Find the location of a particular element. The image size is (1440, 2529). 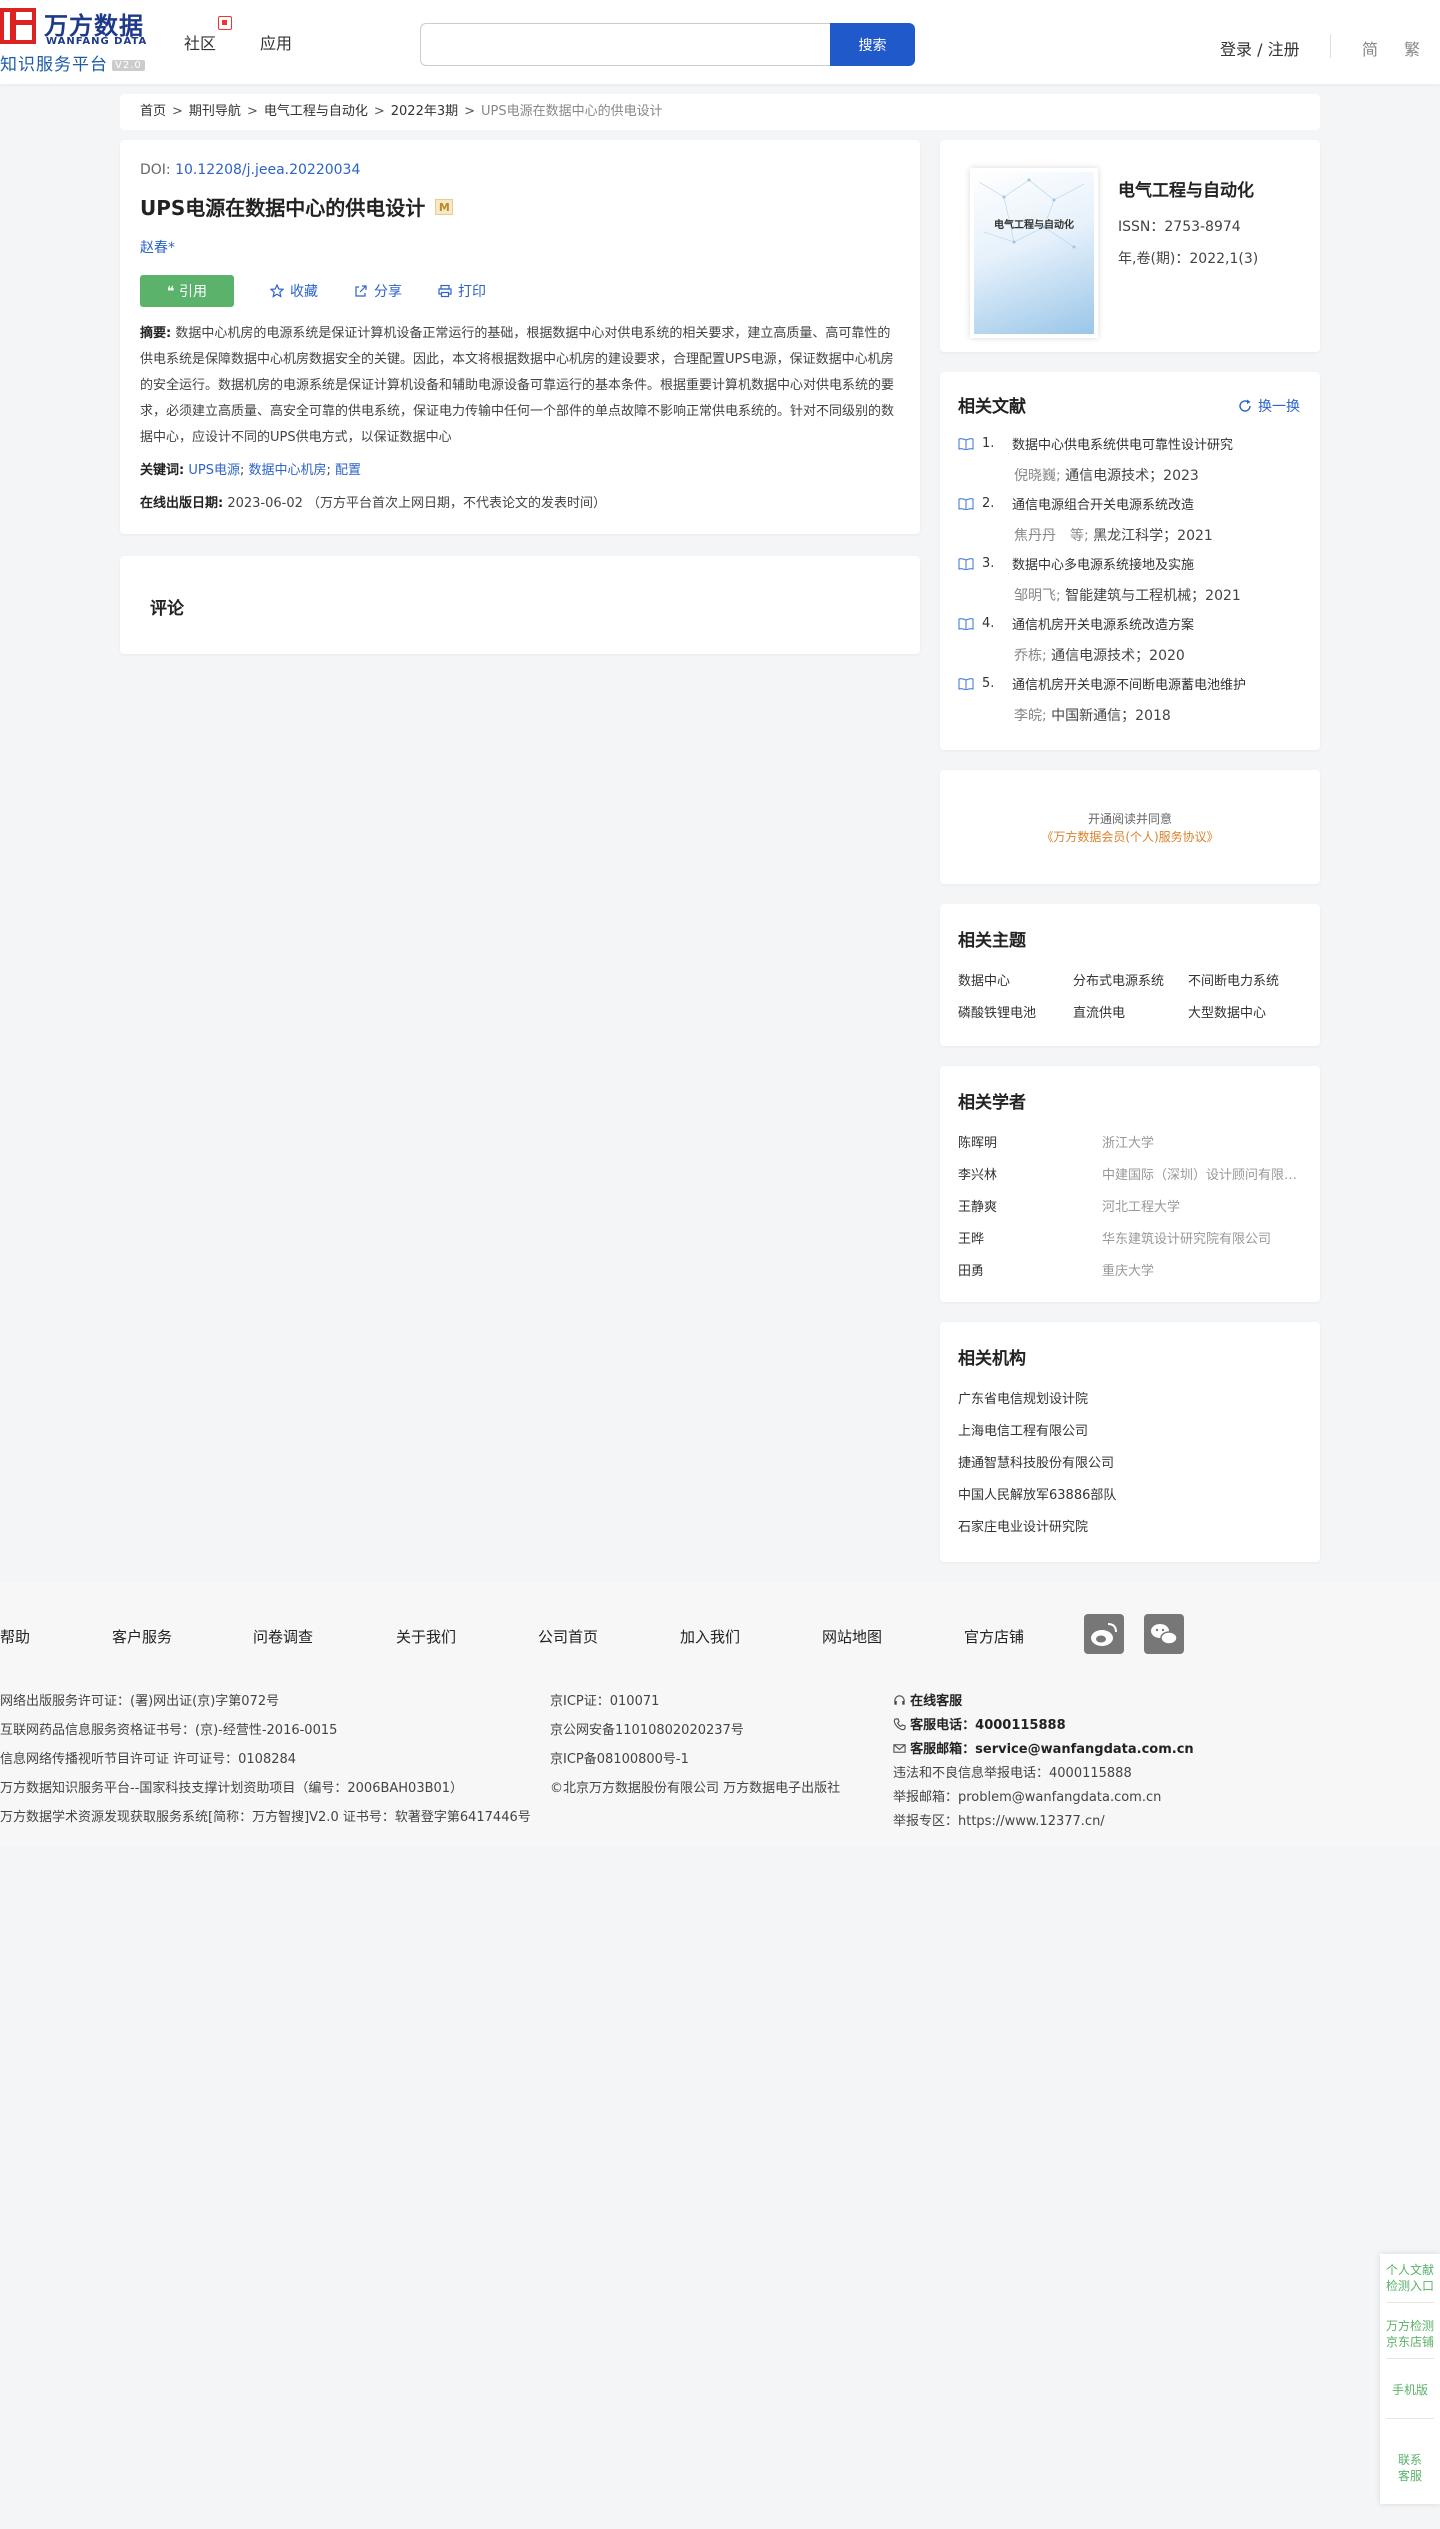

footer-nav-about: 关于我们 is located at coordinates (426, 1636).